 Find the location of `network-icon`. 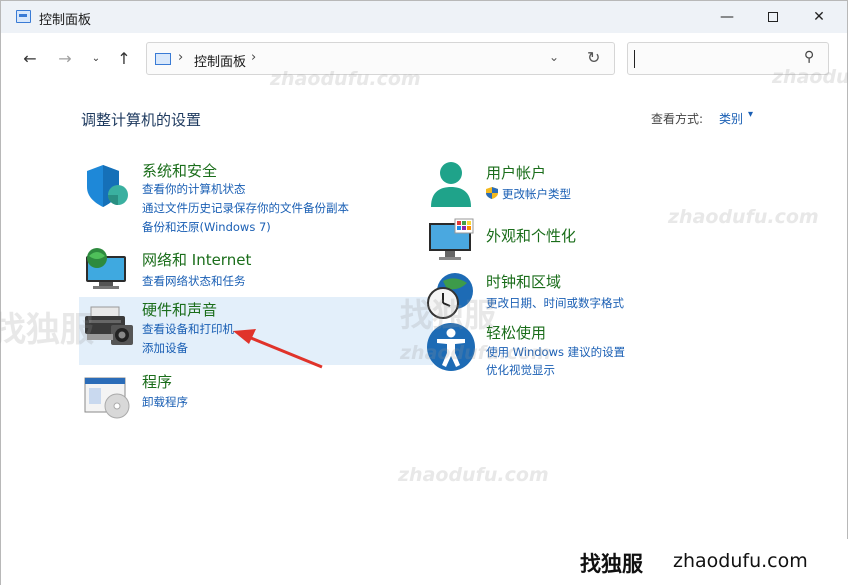

network-icon is located at coordinates (109, 272).